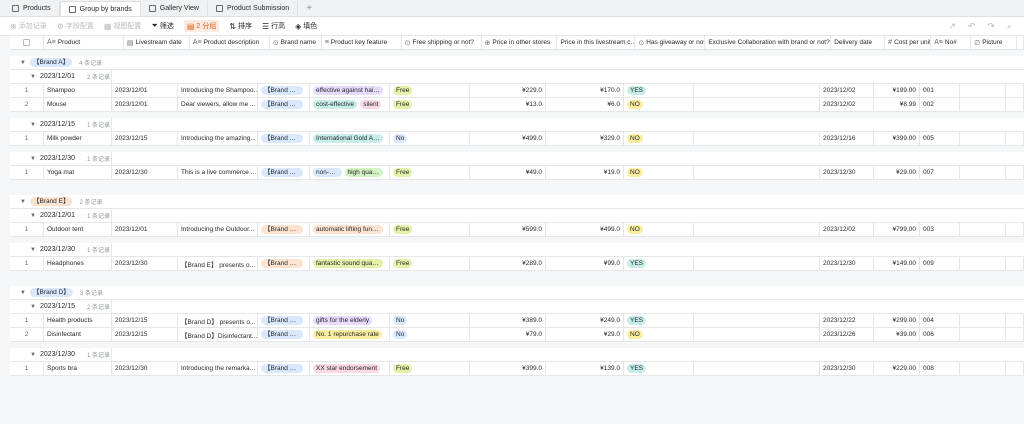 Image resolution: width=1024 pixels, height=424 pixels. I want to click on cost-cell: ¥799.00, so click(897, 229).